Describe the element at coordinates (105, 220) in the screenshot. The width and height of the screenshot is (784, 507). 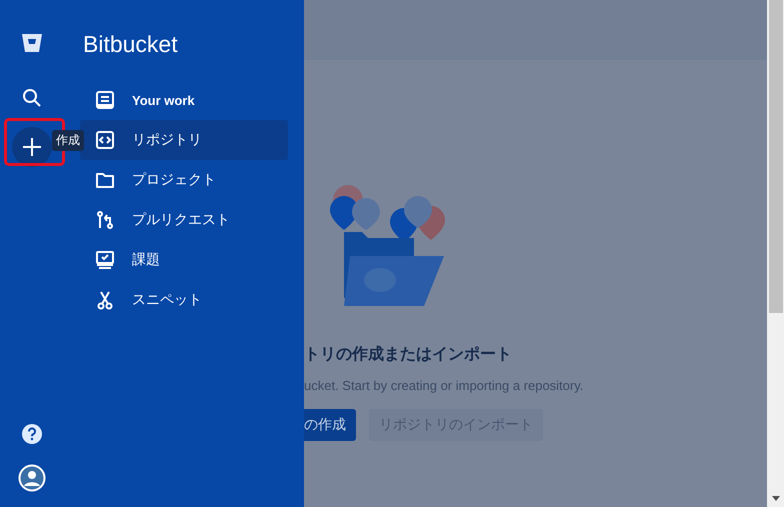
I see `pr-icon` at that location.